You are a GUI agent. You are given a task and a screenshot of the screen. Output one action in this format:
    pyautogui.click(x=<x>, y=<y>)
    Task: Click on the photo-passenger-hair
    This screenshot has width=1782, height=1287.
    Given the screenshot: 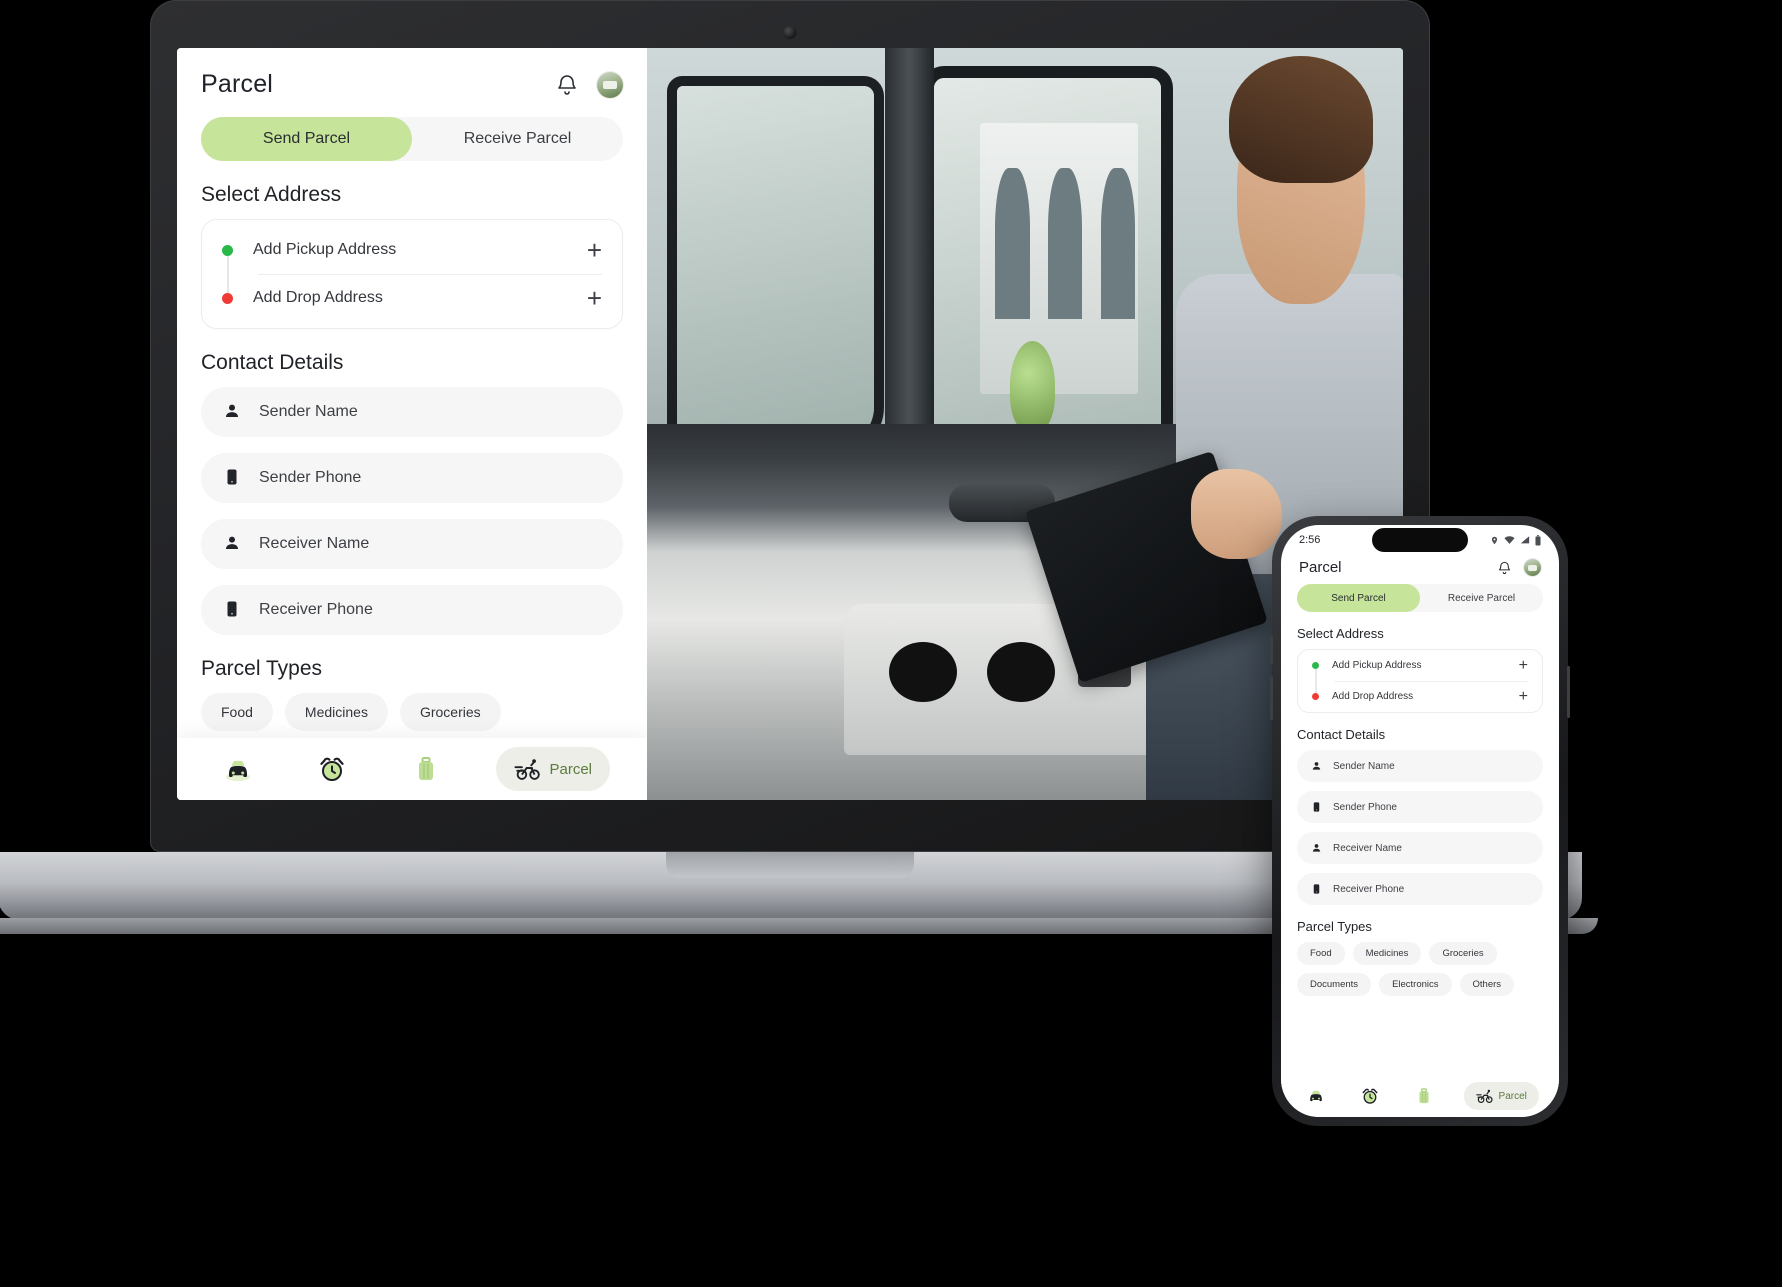 What is the action you would take?
    pyautogui.click(x=1301, y=119)
    